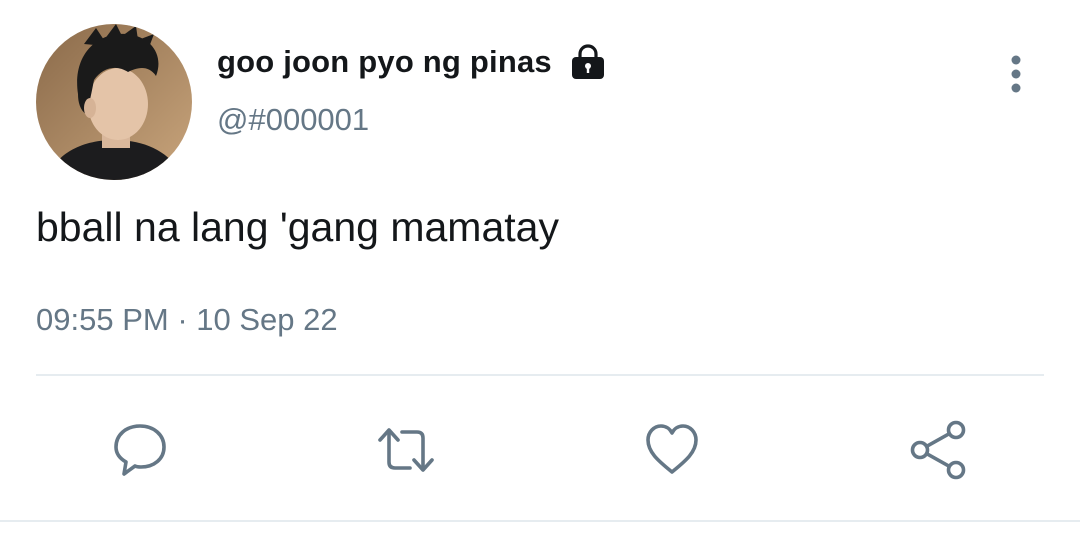  I want to click on lock-icon, so click(588, 62).